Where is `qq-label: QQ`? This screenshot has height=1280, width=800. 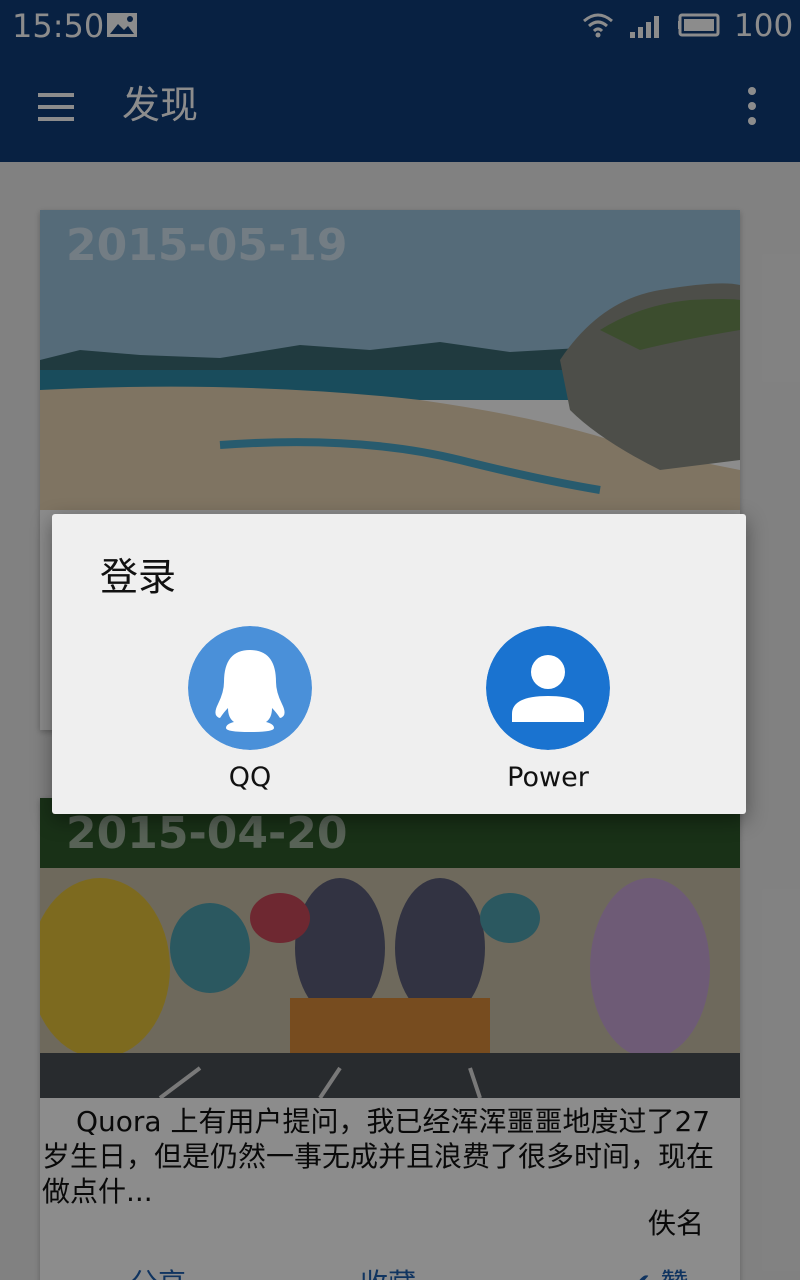 qq-label: QQ is located at coordinates (250, 777).